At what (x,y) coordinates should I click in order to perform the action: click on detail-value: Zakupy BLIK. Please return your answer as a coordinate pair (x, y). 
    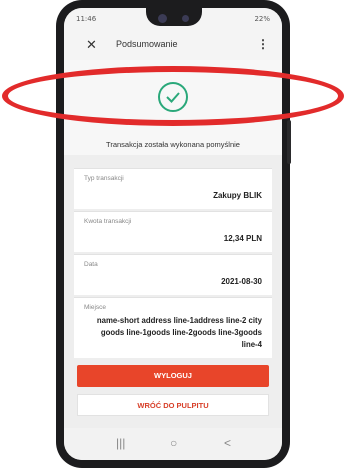
    Looking at the image, I should click on (237, 195).